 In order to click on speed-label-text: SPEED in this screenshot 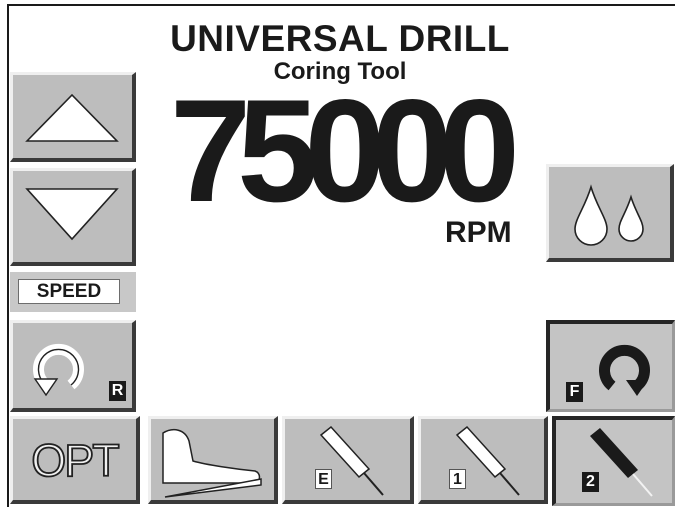, I will do `click(69, 291)`.